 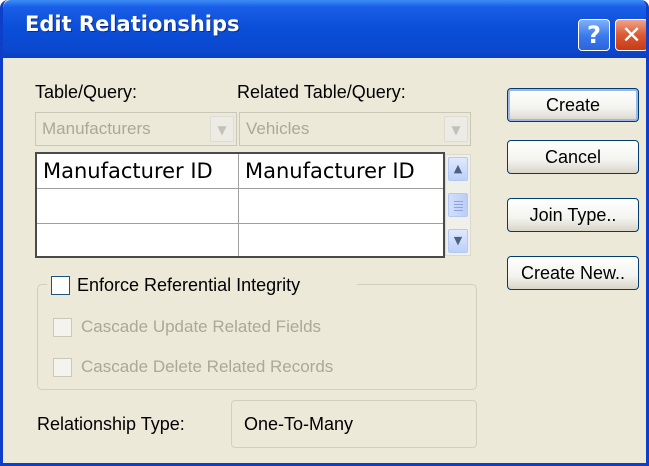 I want to click on dialog-title: Edit Relationships, so click(x=132, y=24).